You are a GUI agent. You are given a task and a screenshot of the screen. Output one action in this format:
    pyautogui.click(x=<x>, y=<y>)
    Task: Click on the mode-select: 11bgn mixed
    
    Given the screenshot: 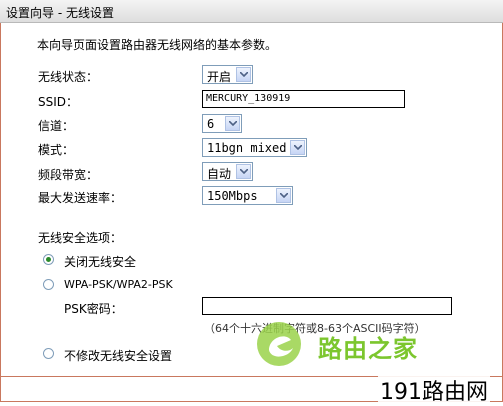 What is the action you would take?
    pyautogui.click(x=254, y=147)
    